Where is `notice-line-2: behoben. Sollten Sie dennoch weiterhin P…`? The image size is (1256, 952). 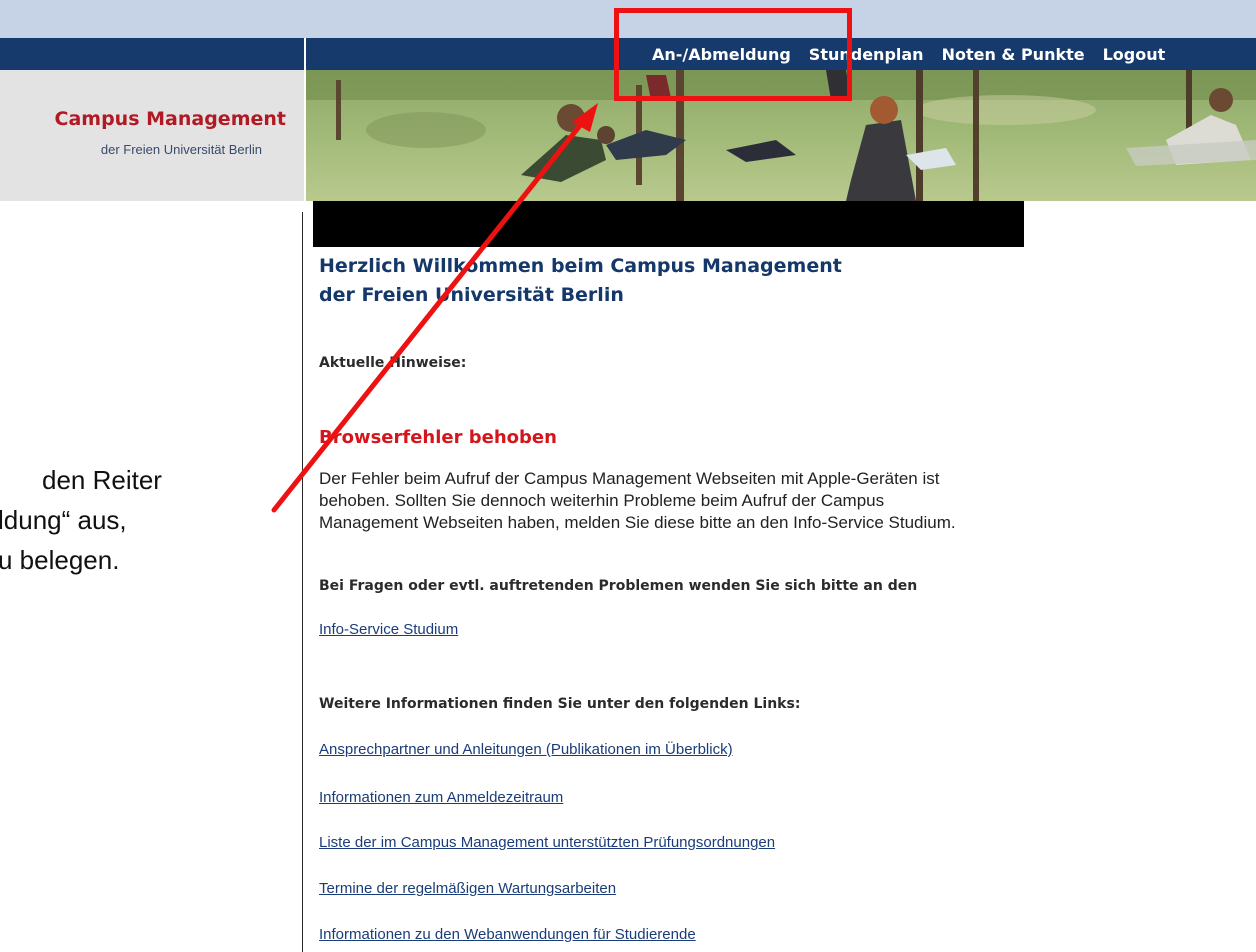 notice-line-2: behoben. Sollten Sie dennoch weiterhin P… is located at coordinates (602, 500).